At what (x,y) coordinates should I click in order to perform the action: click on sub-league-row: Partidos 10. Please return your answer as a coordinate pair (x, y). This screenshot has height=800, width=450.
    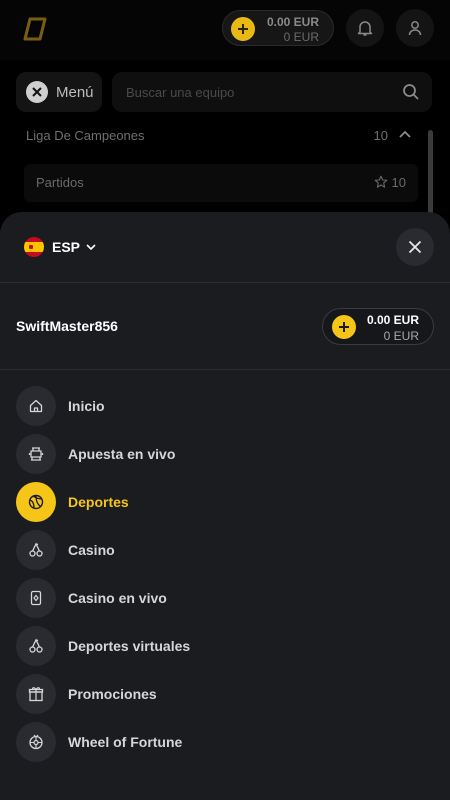
    Looking at the image, I should click on (221, 183).